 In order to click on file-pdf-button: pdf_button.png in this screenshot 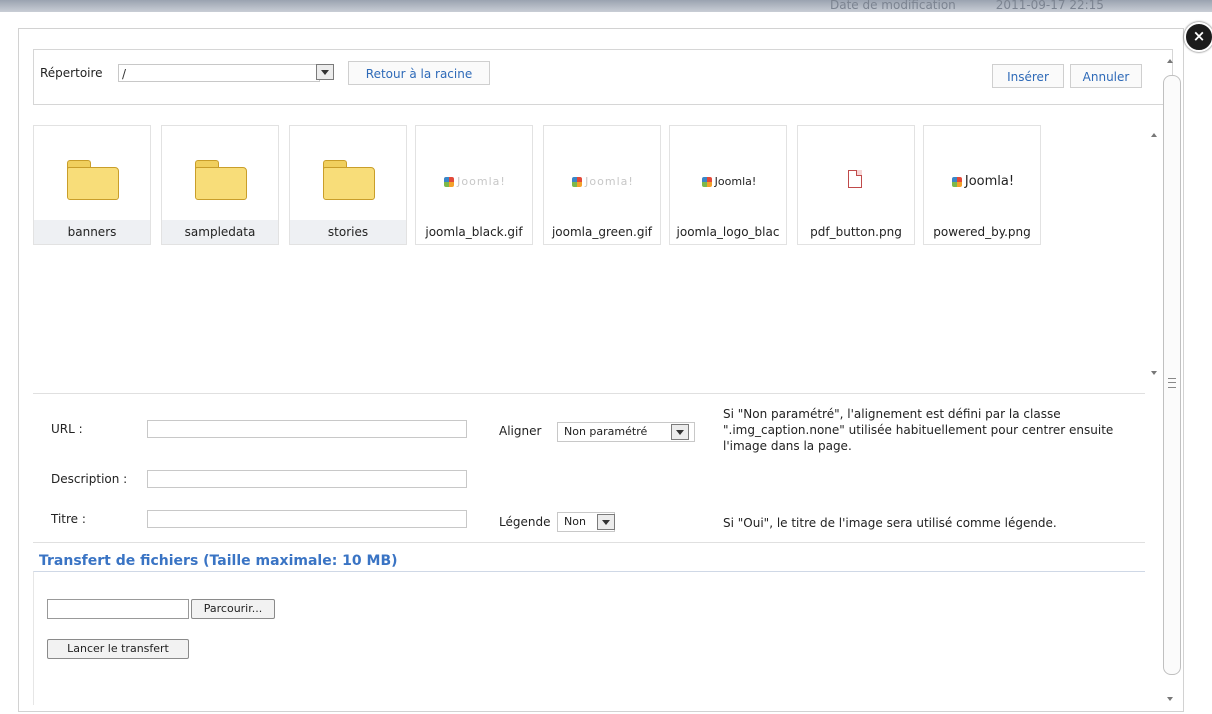, I will do `click(856, 185)`.